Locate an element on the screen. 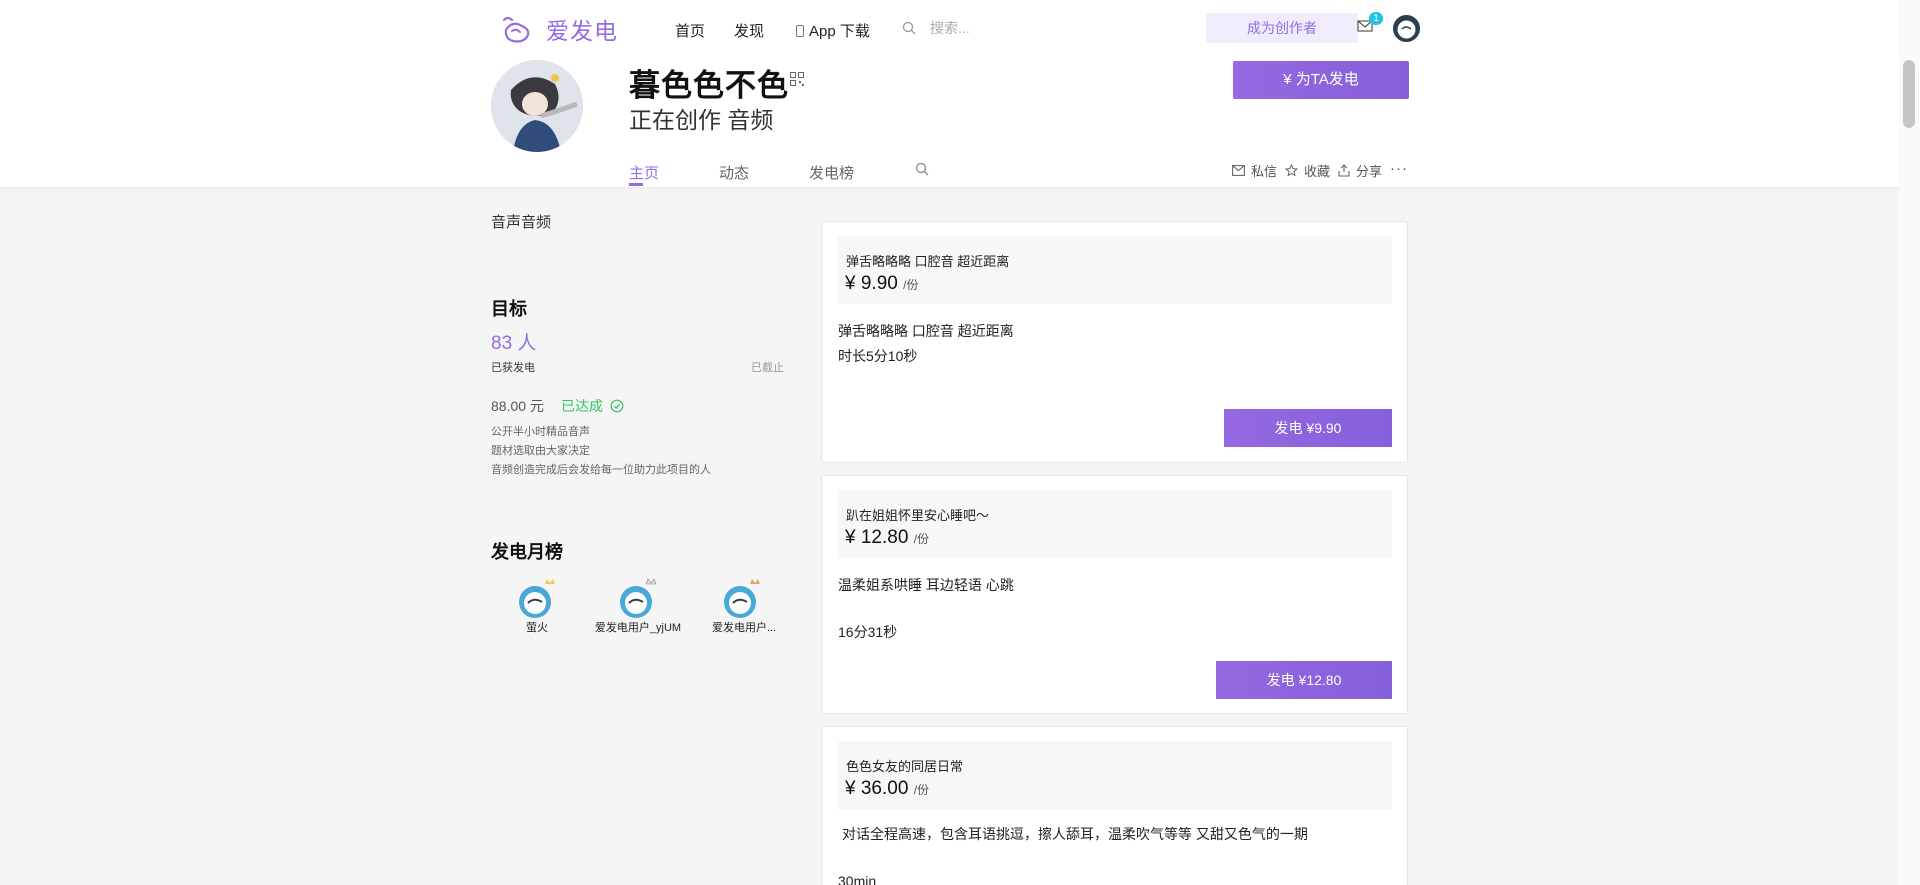  logo-icon is located at coordinates (516, 29).